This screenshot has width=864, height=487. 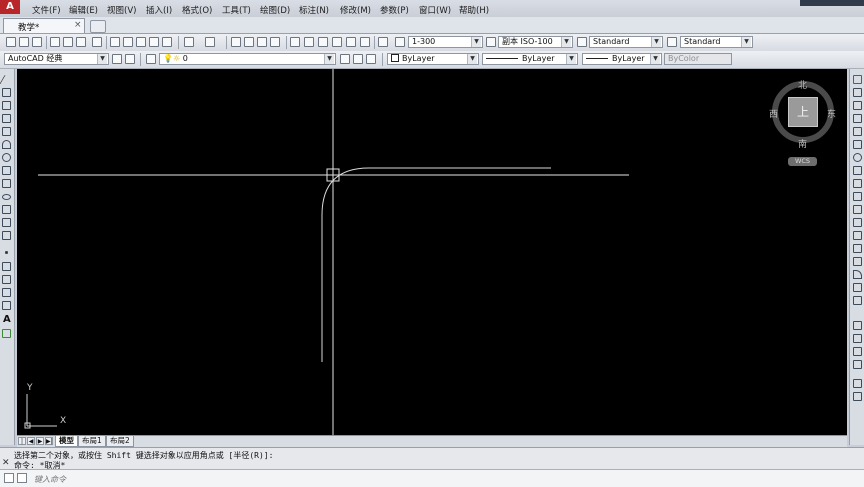 I want to click on trim-icon, so click(x=857, y=196).